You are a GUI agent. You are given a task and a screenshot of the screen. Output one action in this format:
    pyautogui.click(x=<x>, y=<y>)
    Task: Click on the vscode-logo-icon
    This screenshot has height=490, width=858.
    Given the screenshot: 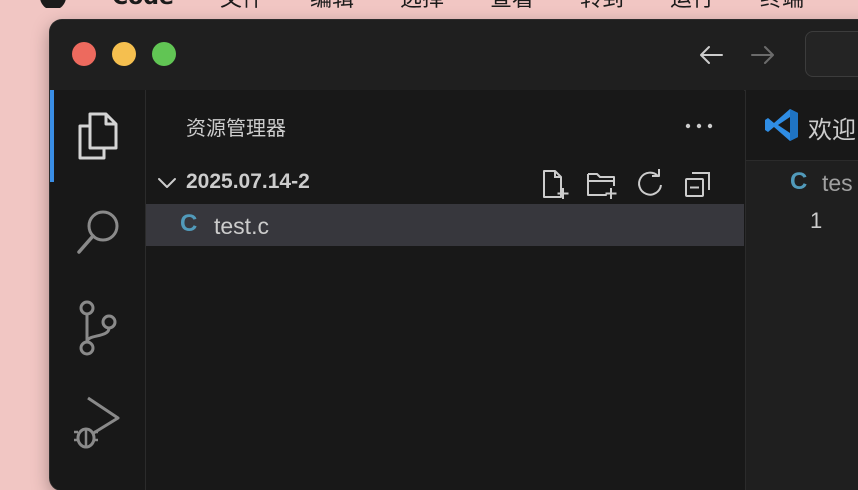 What is the action you would take?
    pyautogui.click(x=781, y=125)
    